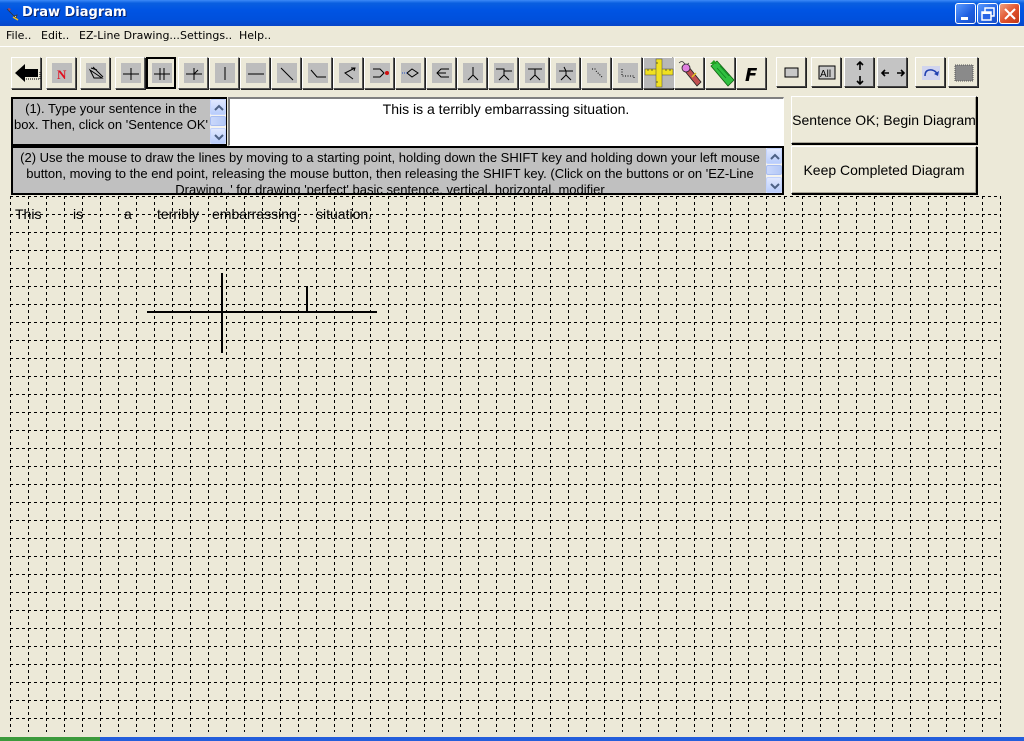 The width and height of the screenshot is (1024, 741). I want to click on pedestal-slanted-button, so click(565, 73).